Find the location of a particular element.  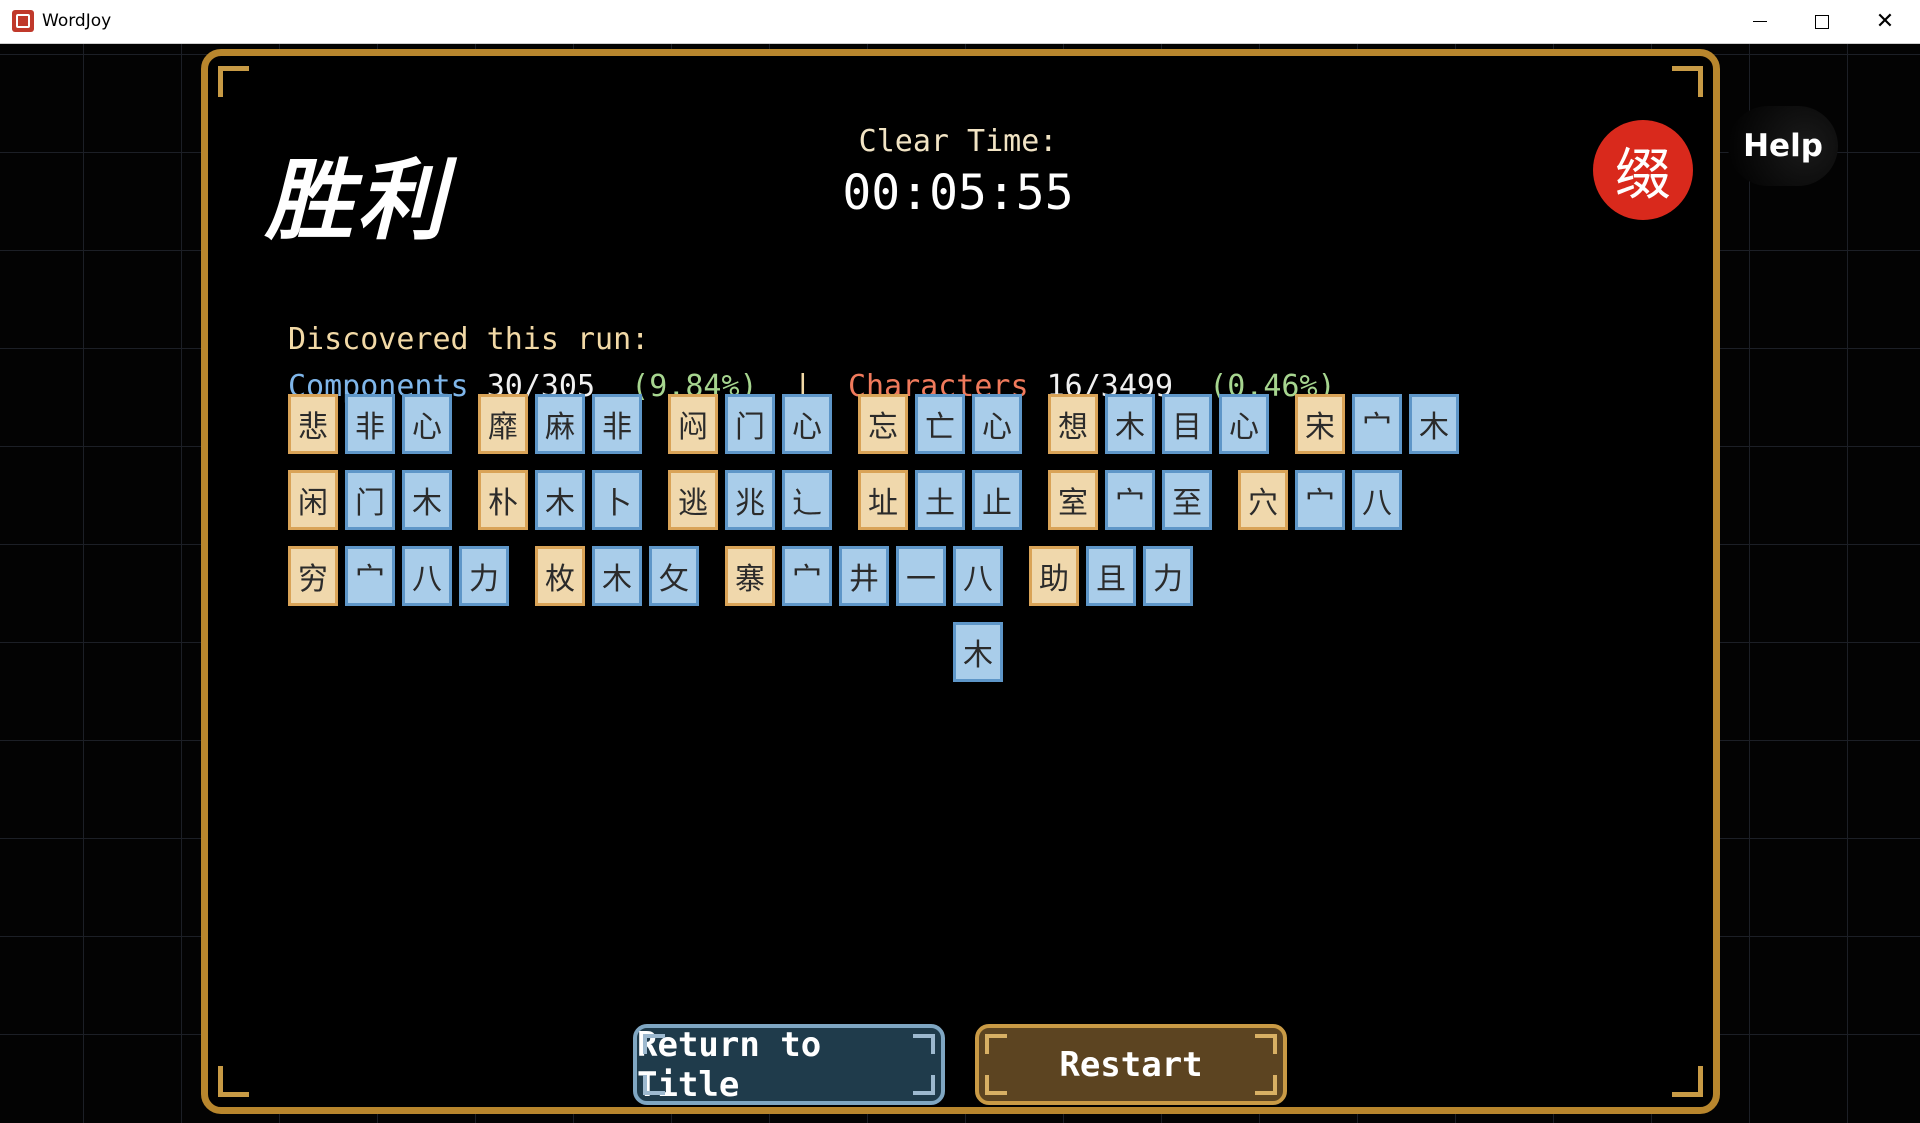

character-tile: 寨 is located at coordinates (750, 576).